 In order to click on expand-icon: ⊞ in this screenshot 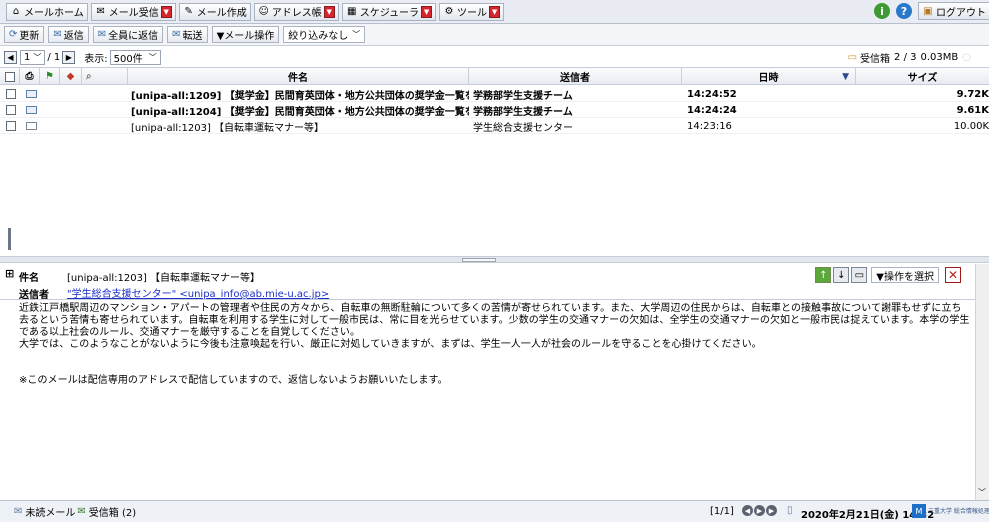, I will do `click(9, 273)`.